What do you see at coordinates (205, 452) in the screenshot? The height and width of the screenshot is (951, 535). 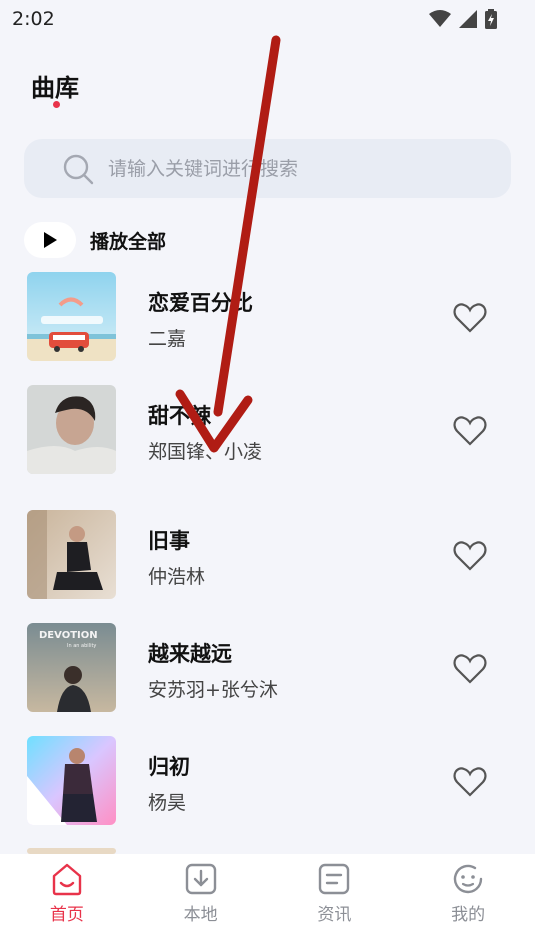 I see `song-artist: 郑国锋、小凌` at bounding box center [205, 452].